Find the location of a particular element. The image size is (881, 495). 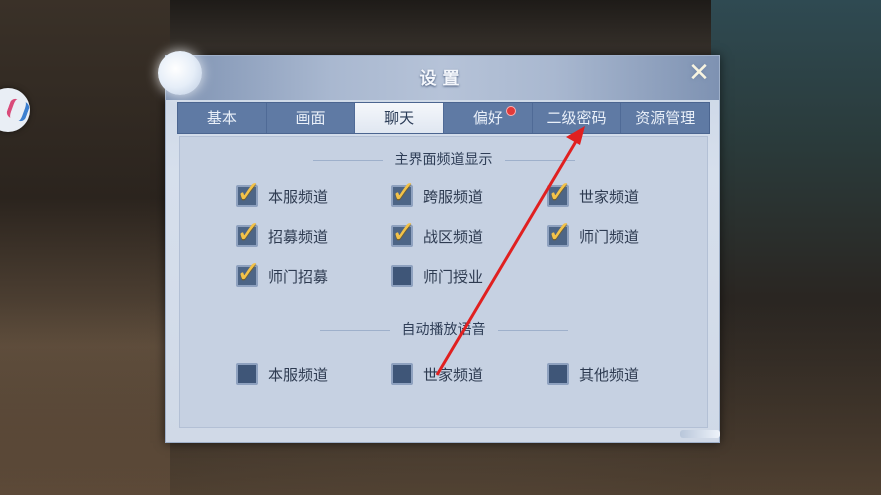

tab-basic: 基本 is located at coordinates (222, 118).